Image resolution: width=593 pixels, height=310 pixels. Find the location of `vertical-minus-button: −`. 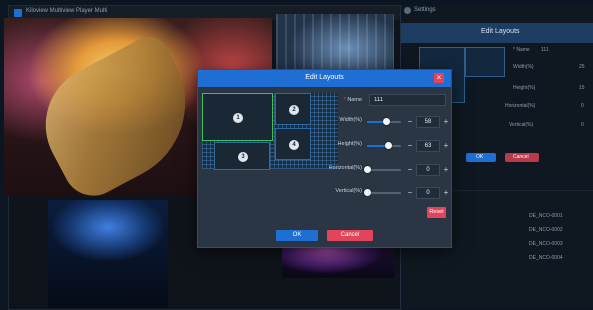

vertical-minus-button: − is located at coordinates (410, 193).